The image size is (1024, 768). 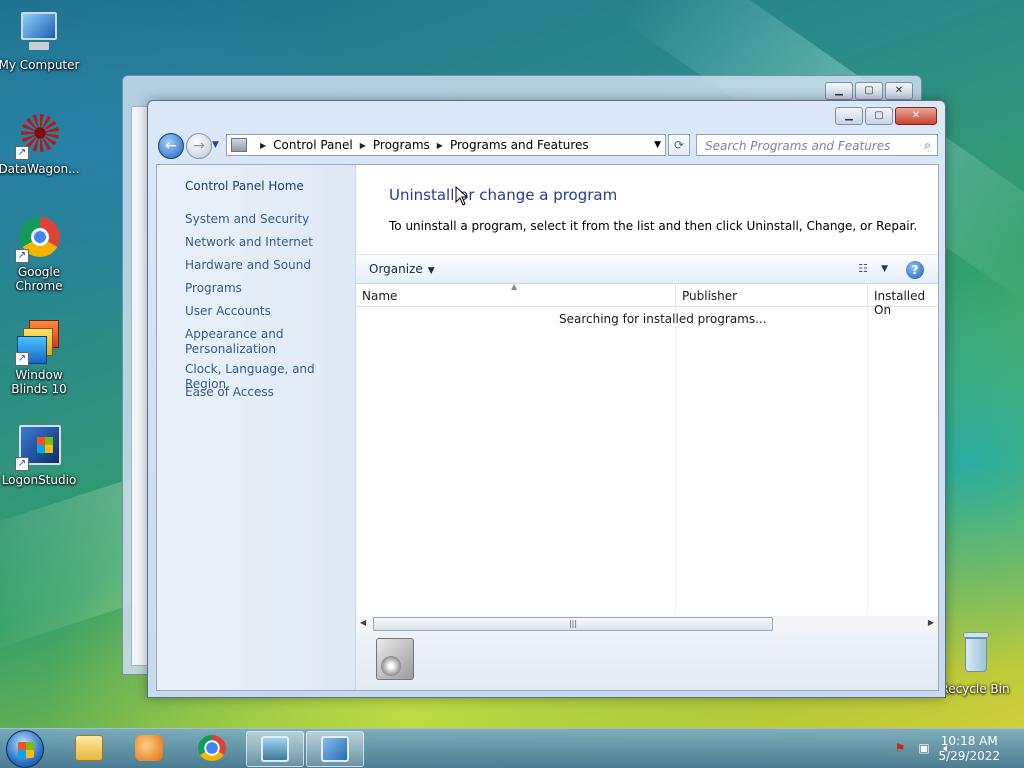 I want to click on chrome-icon, so click(x=212, y=748).